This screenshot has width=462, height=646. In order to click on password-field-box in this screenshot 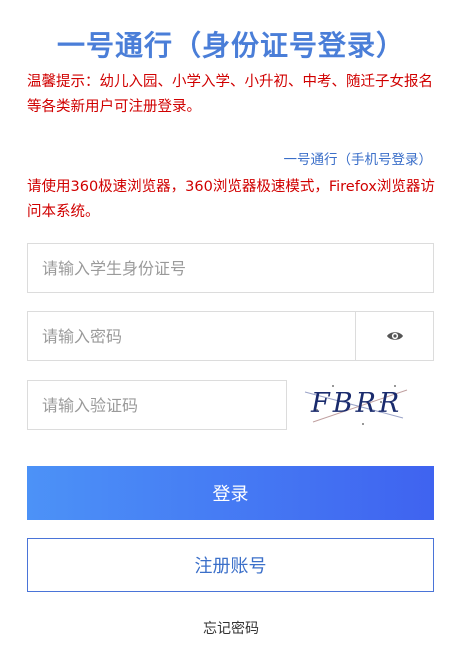, I will do `click(191, 336)`.